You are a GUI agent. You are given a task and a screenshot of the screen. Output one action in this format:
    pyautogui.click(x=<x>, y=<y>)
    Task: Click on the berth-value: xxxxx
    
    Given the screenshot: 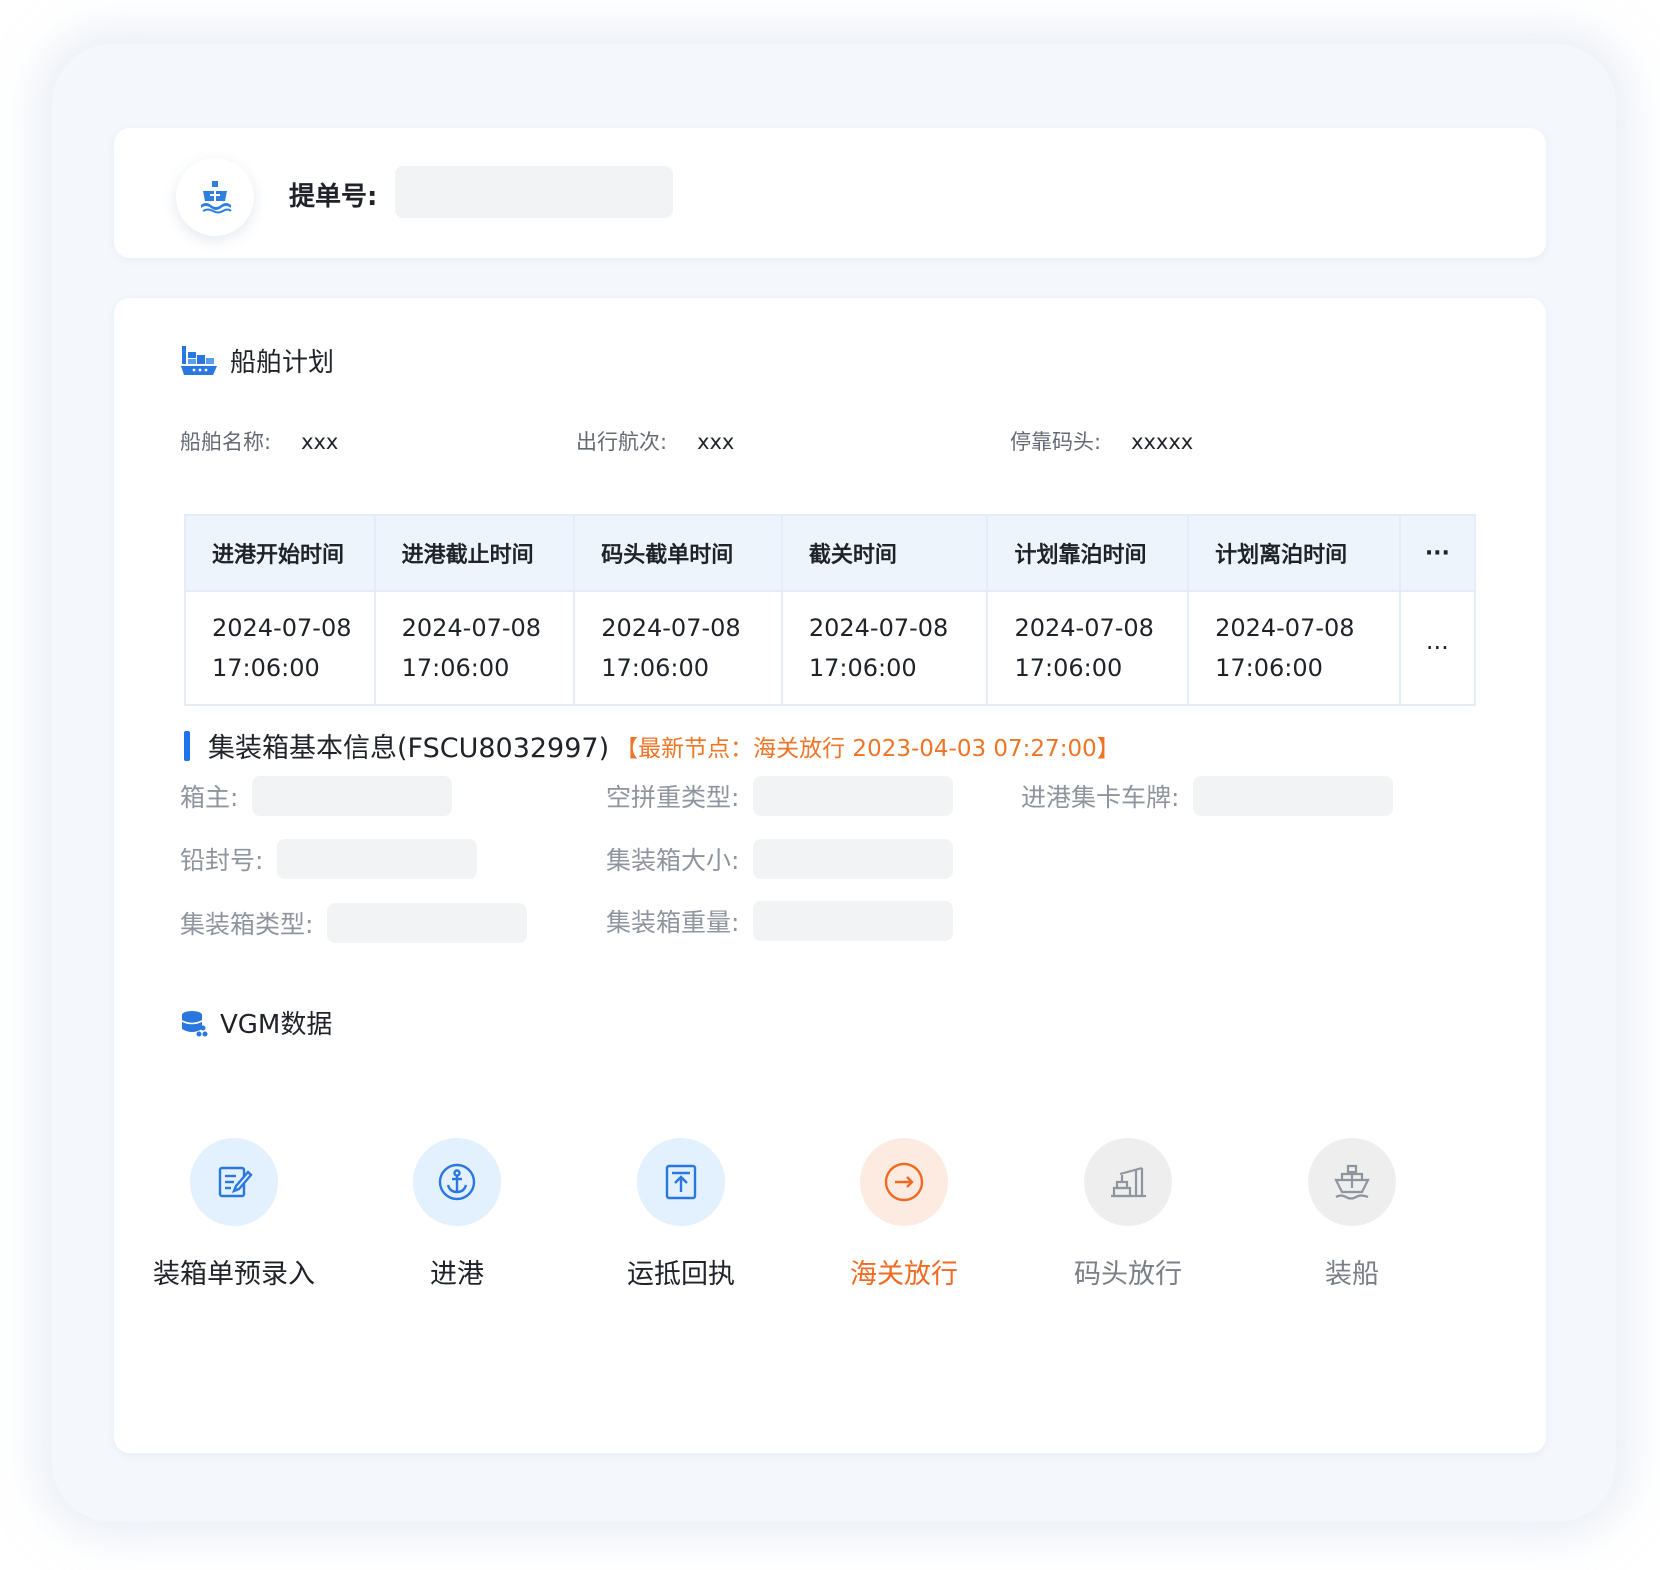 What is the action you would take?
    pyautogui.click(x=1162, y=442)
    